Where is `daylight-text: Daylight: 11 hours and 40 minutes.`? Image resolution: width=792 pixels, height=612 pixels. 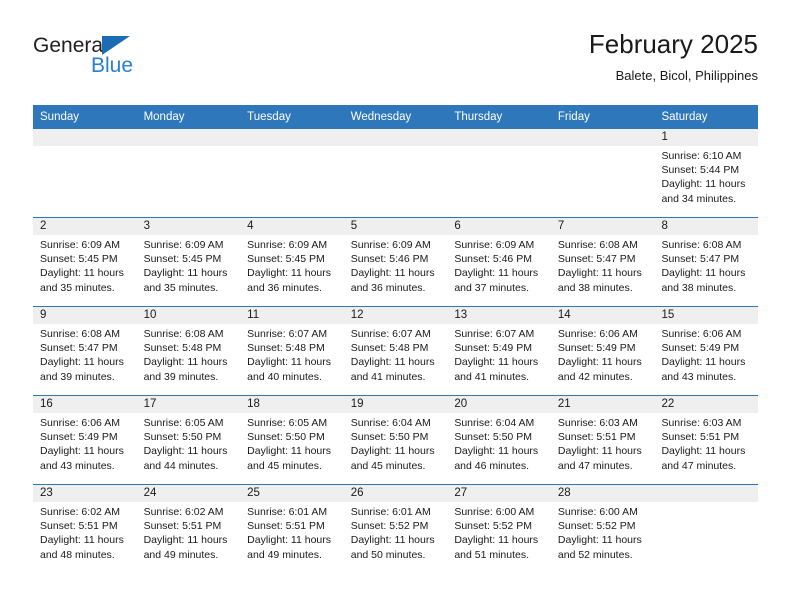 daylight-text: Daylight: 11 hours and 40 minutes. is located at coordinates (289, 369).